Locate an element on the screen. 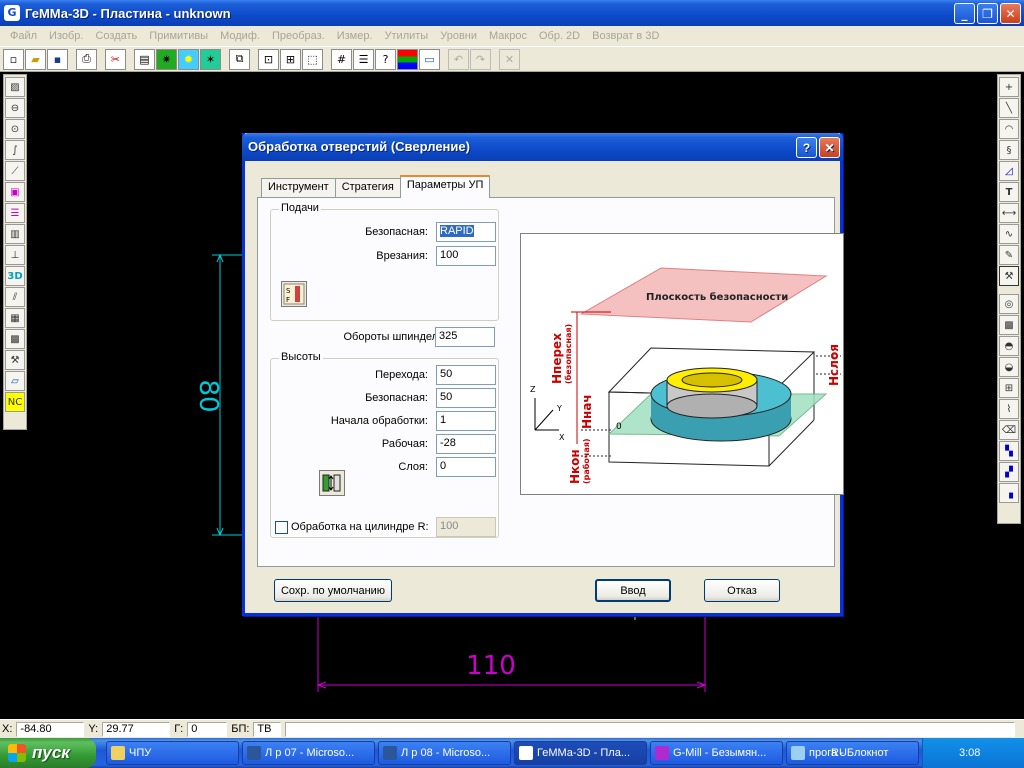 The image size is (1024, 768). cut-icon: ✂ is located at coordinates (115, 59).